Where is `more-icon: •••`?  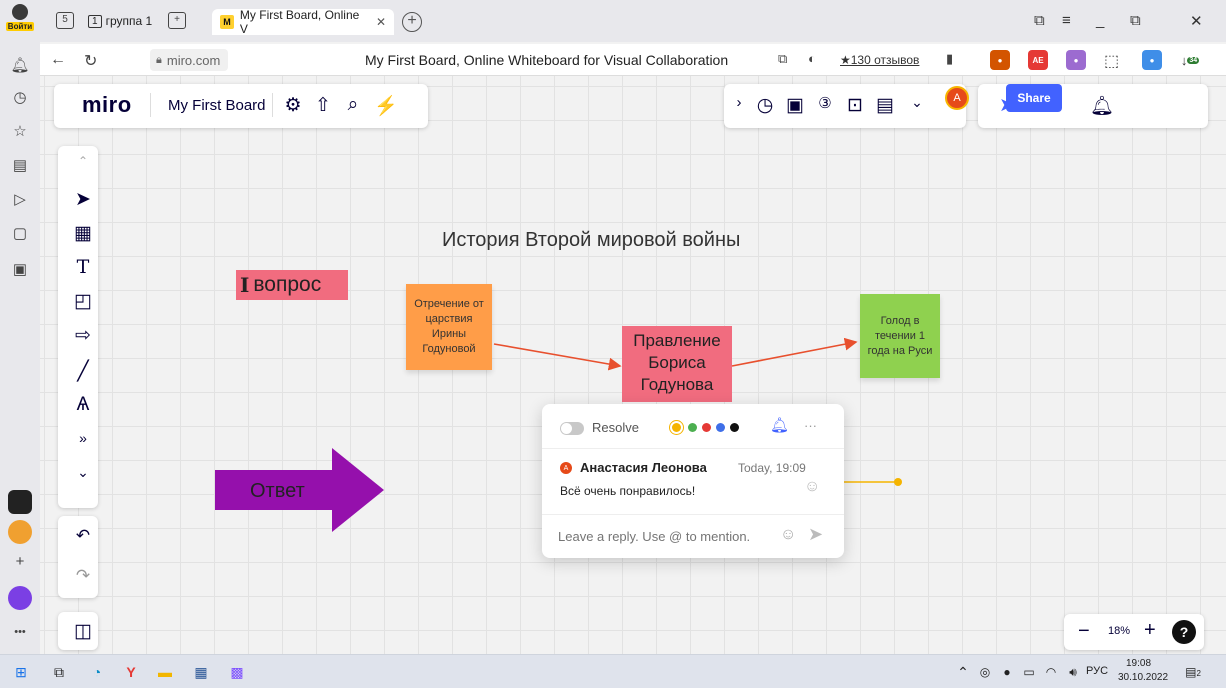
more-icon: ••• is located at coordinates (20, 632).